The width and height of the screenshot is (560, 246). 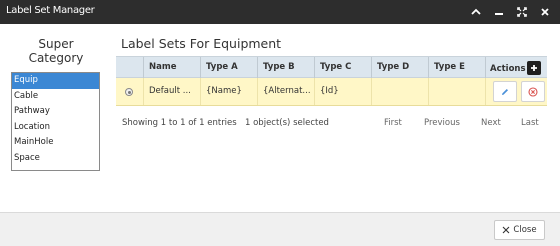 What do you see at coordinates (228, 67) in the screenshot?
I see `header-type-a: Type A` at bounding box center [228, 67].